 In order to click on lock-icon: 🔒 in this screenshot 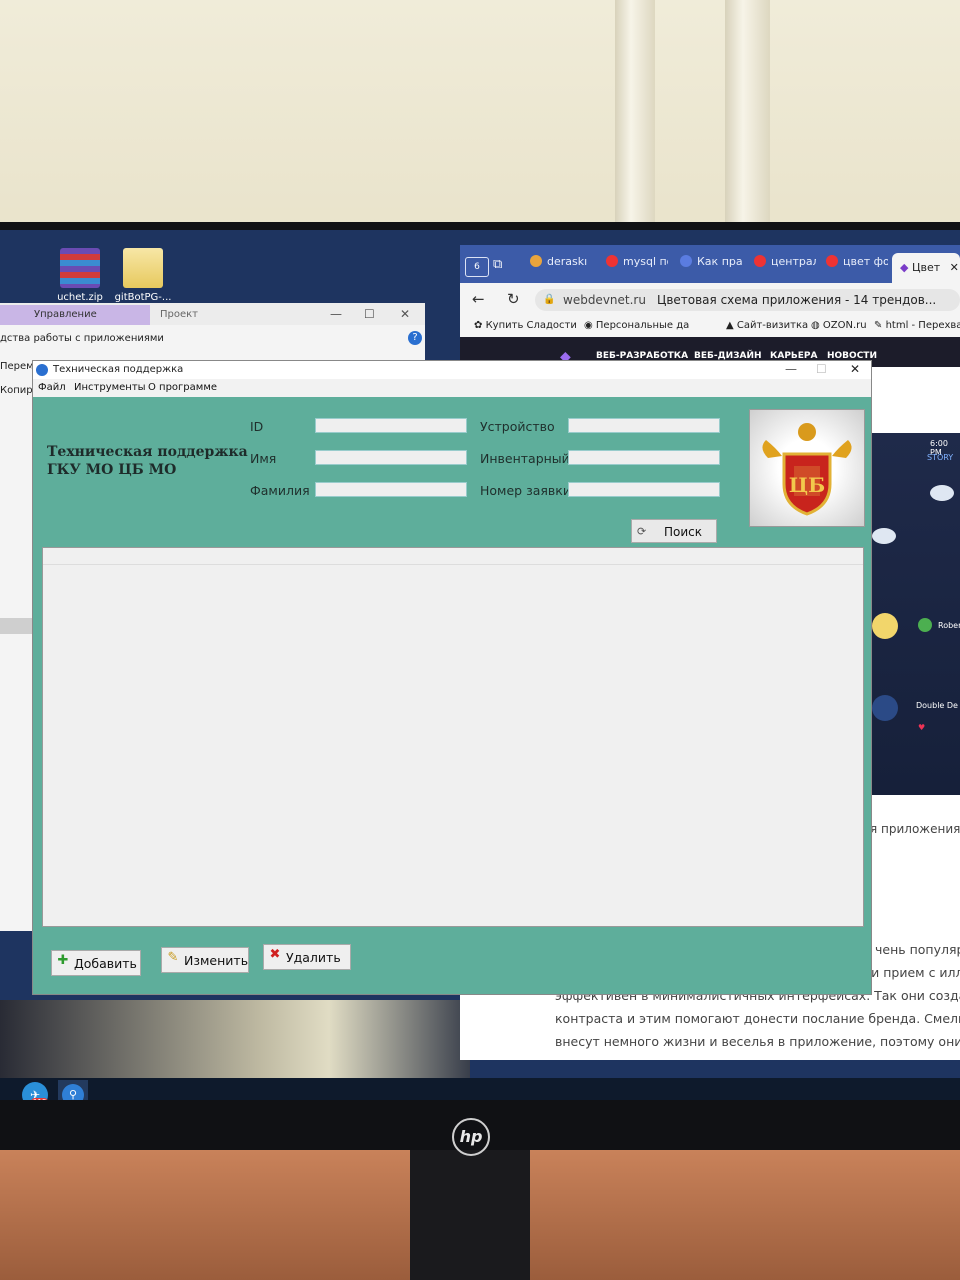, I will do `click(549, 299)`.